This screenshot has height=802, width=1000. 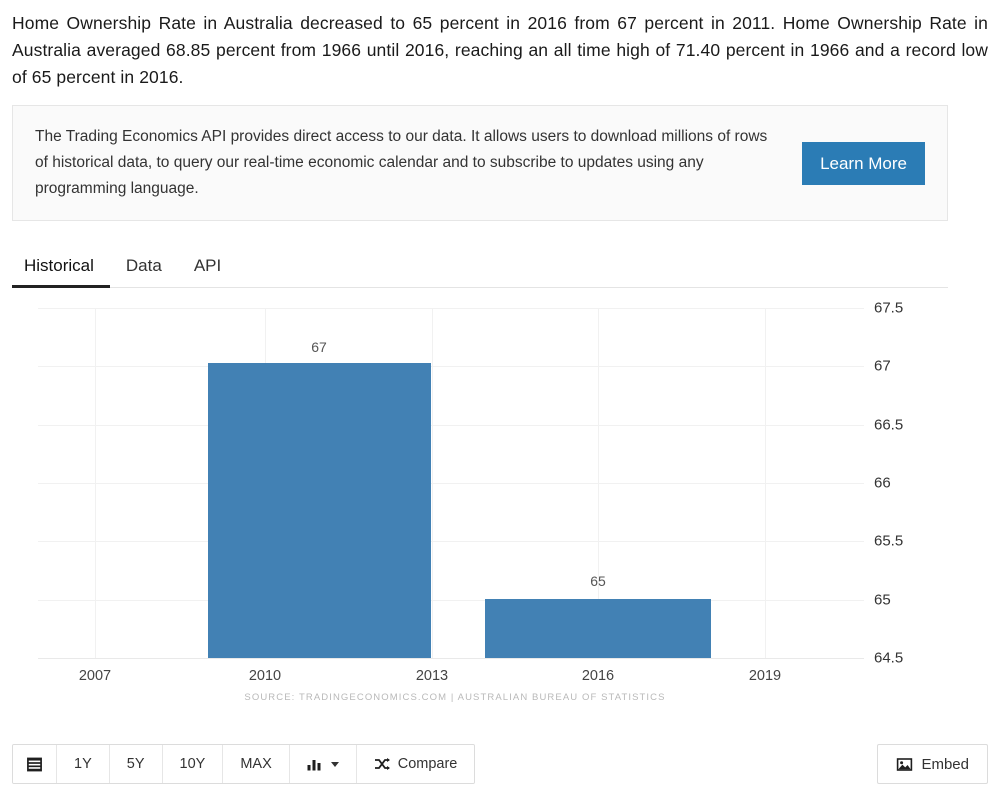 I want to click on bar-label-2011: 67, so click(x=319, y=347).